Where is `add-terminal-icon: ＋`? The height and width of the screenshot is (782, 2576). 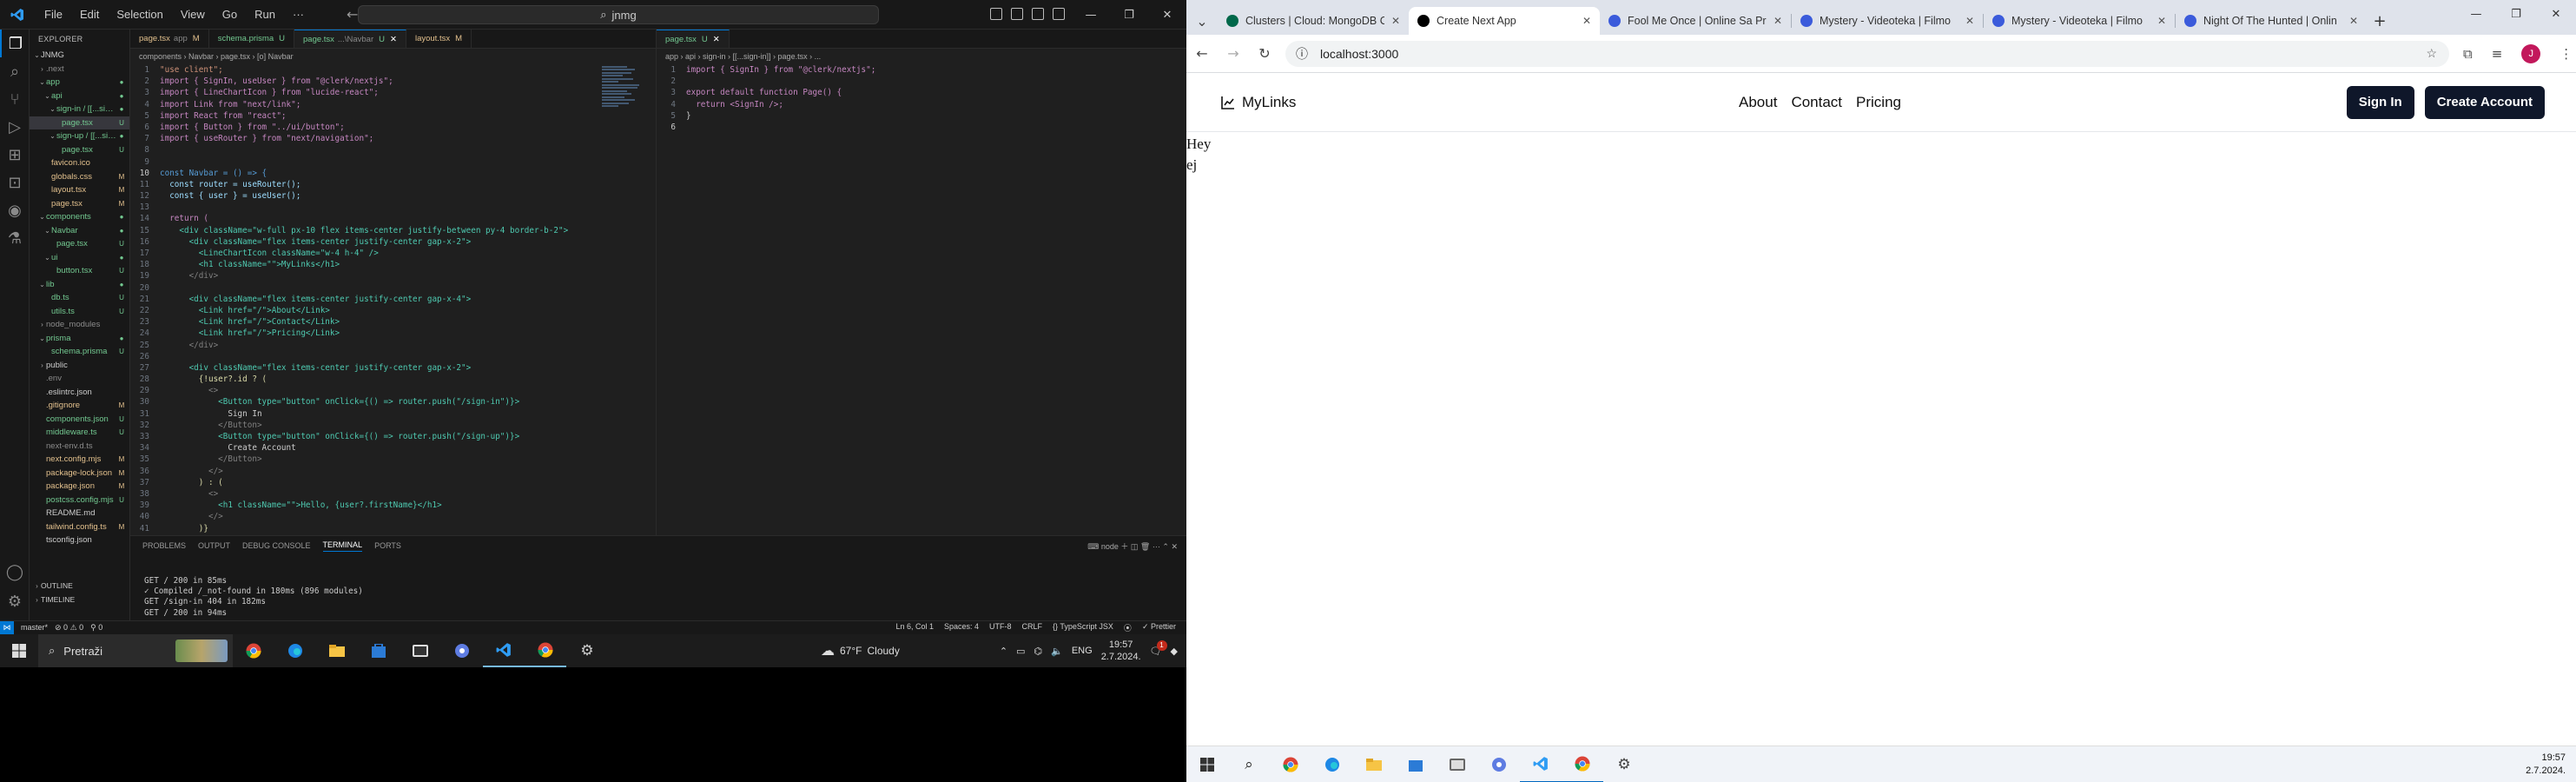 add-terminal-icon: ＋ is located at coordinates (1124, 547).